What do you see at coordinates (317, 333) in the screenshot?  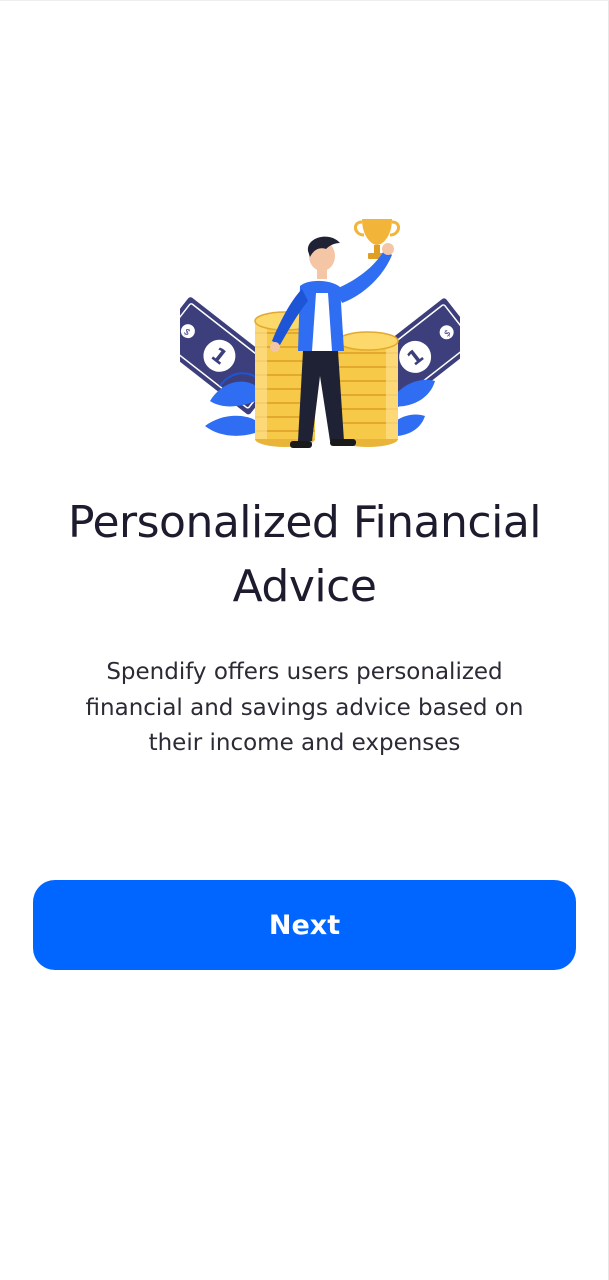 I see `financial-advice-illustration: 1 $ 1 $` at bounding box center [317, 333].